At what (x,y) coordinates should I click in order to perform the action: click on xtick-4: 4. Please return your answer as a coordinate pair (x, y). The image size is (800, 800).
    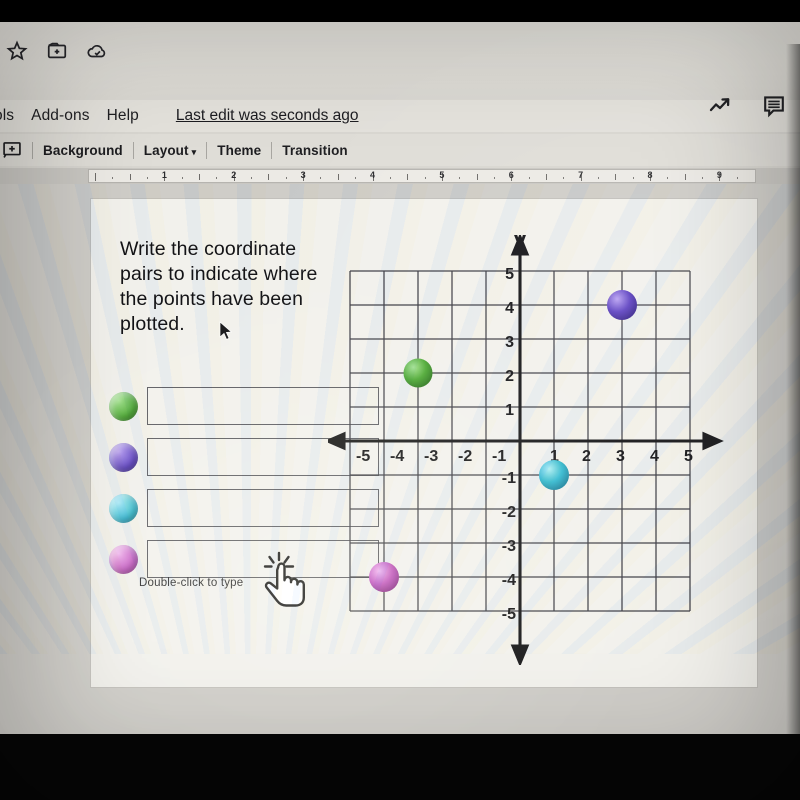
    Looking at the image, I should click on (654, 456).